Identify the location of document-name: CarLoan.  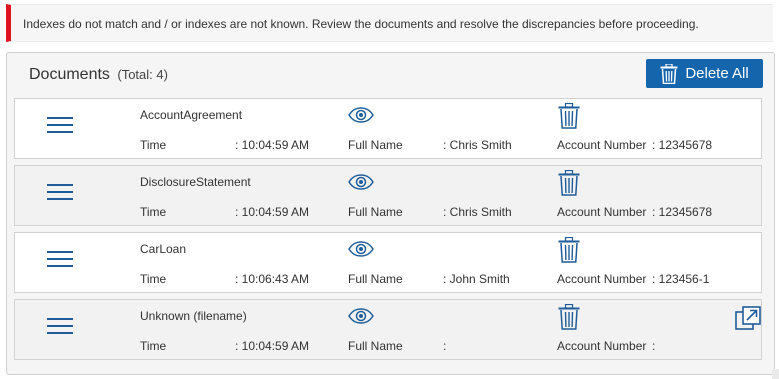
(163, 249).